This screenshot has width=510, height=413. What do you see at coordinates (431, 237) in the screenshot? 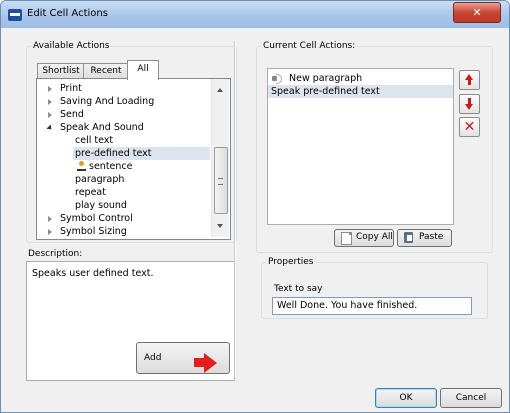
I see `paste-label: Paste` at bounding box center [431, 237].